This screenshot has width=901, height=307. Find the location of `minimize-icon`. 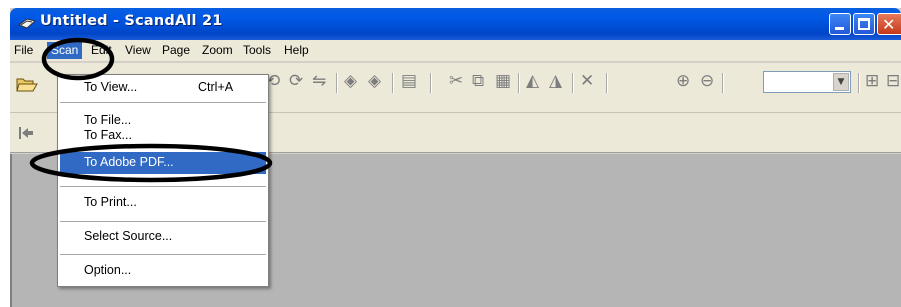

minimize-icon is located at coordinates (839, 28).